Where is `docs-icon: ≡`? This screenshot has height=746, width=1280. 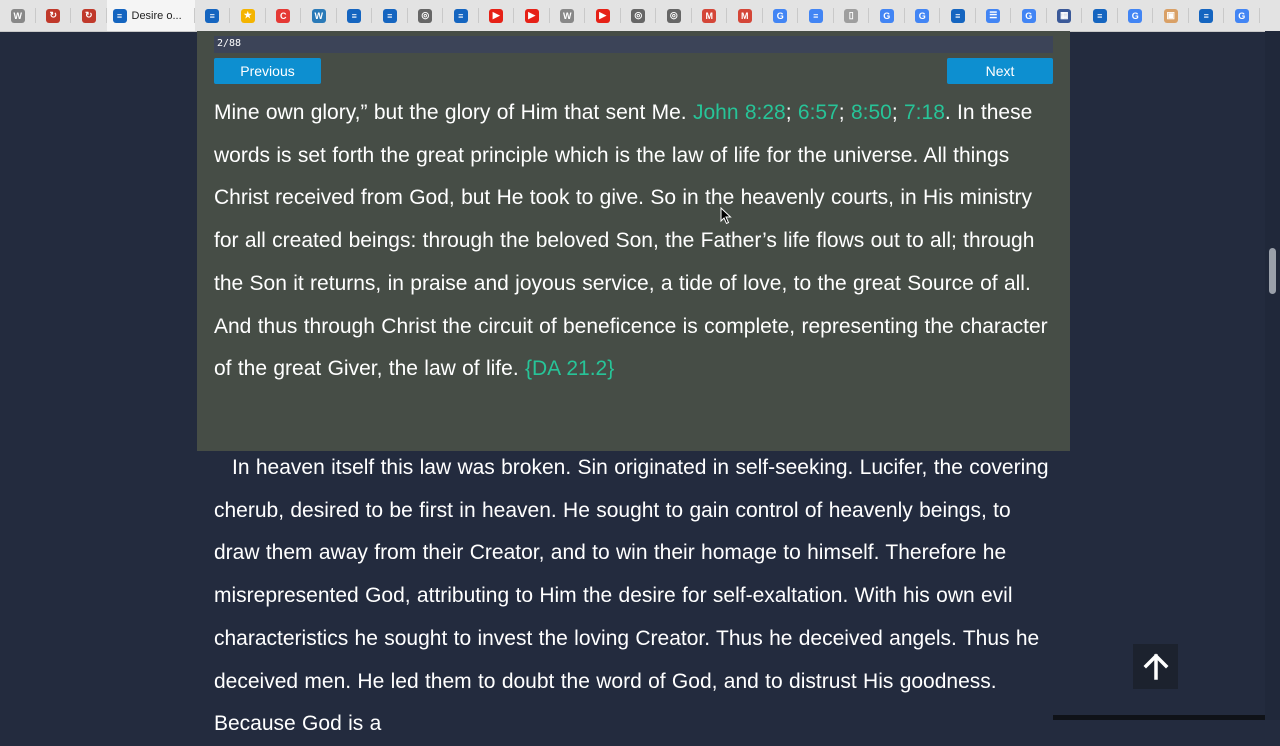
docs-icon: ≡ is located at coordinates (815, 15).